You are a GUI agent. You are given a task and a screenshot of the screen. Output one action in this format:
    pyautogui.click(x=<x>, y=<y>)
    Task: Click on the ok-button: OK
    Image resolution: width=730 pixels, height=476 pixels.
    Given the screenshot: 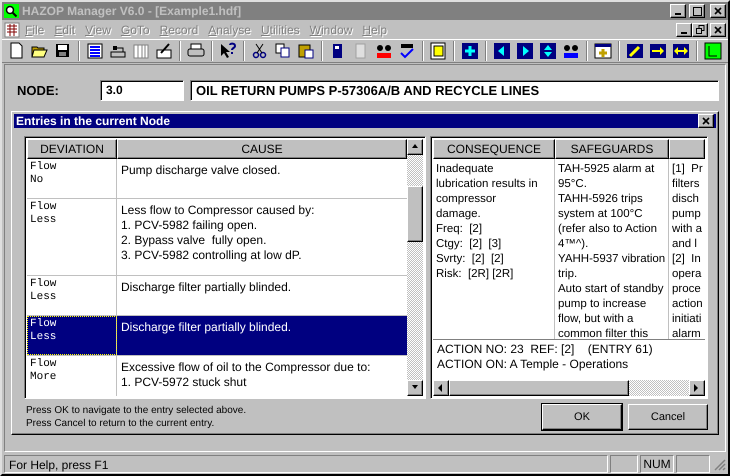 What is the action you would take?
    pyautogui.click(x=582, y=417)
    